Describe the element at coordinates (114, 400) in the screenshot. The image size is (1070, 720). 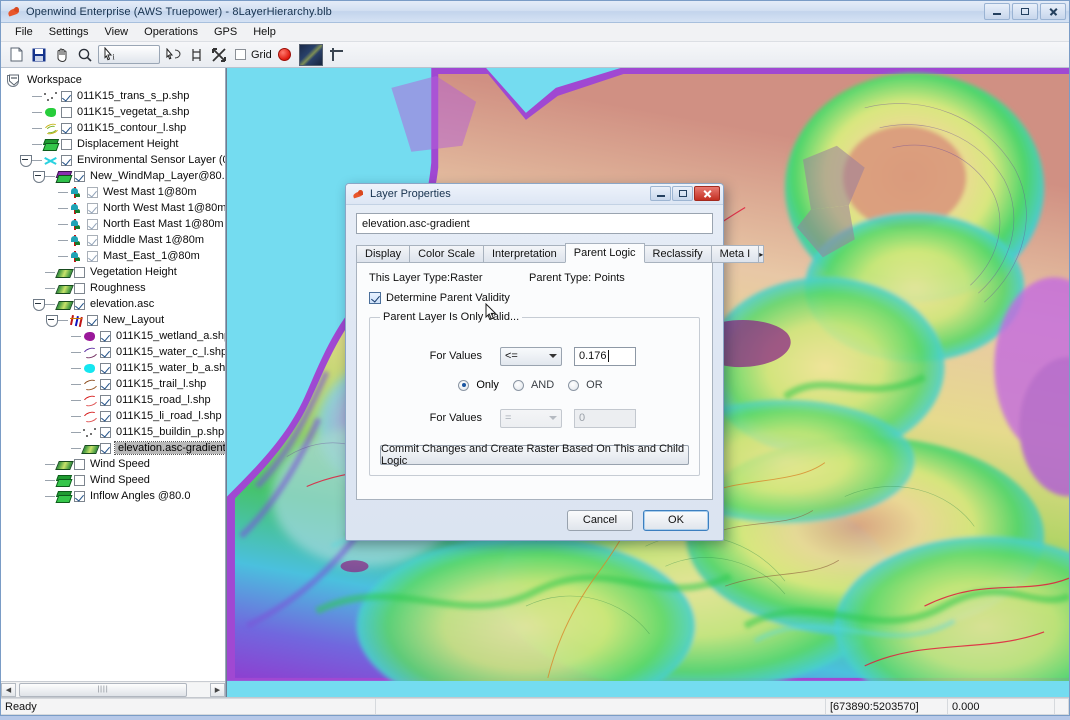
I see `tree-item-011k15-road-l-shp: 011K15_road_l.shp` at that location.